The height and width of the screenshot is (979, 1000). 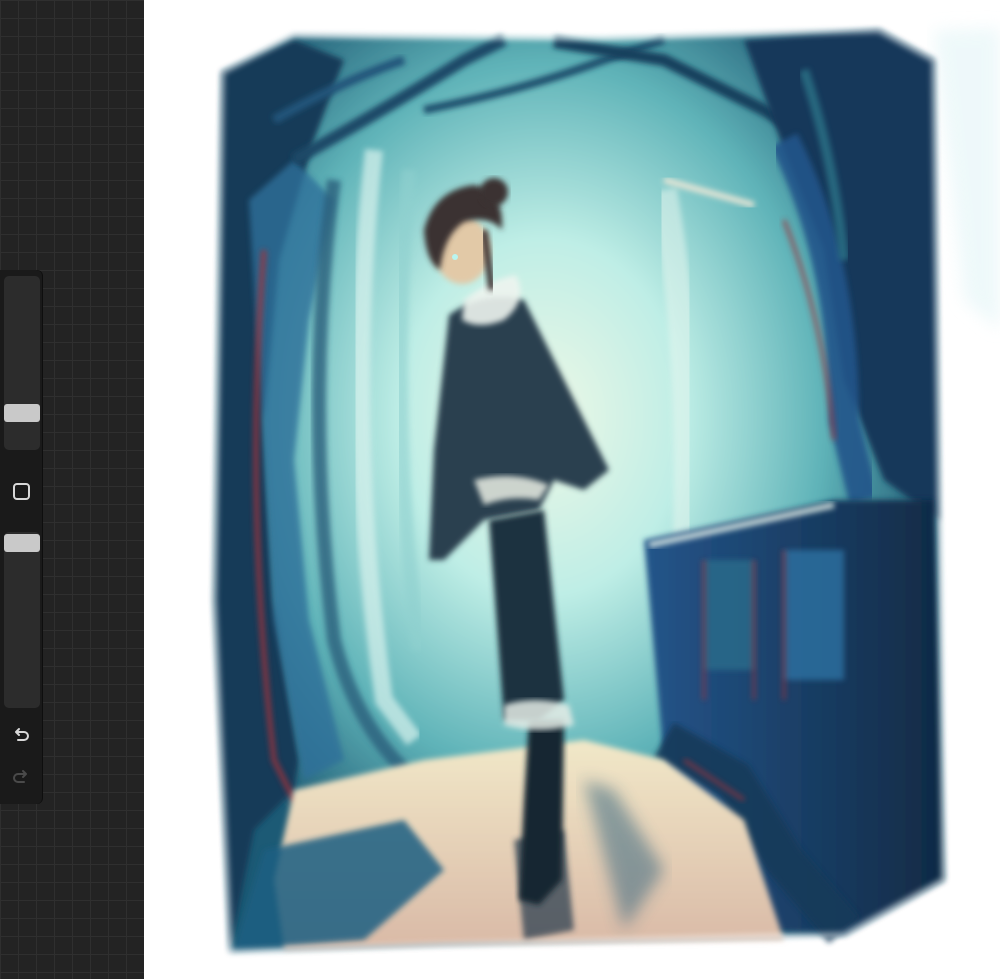 I want to click on undo-arrow-icon, so click(x=22, y=734).